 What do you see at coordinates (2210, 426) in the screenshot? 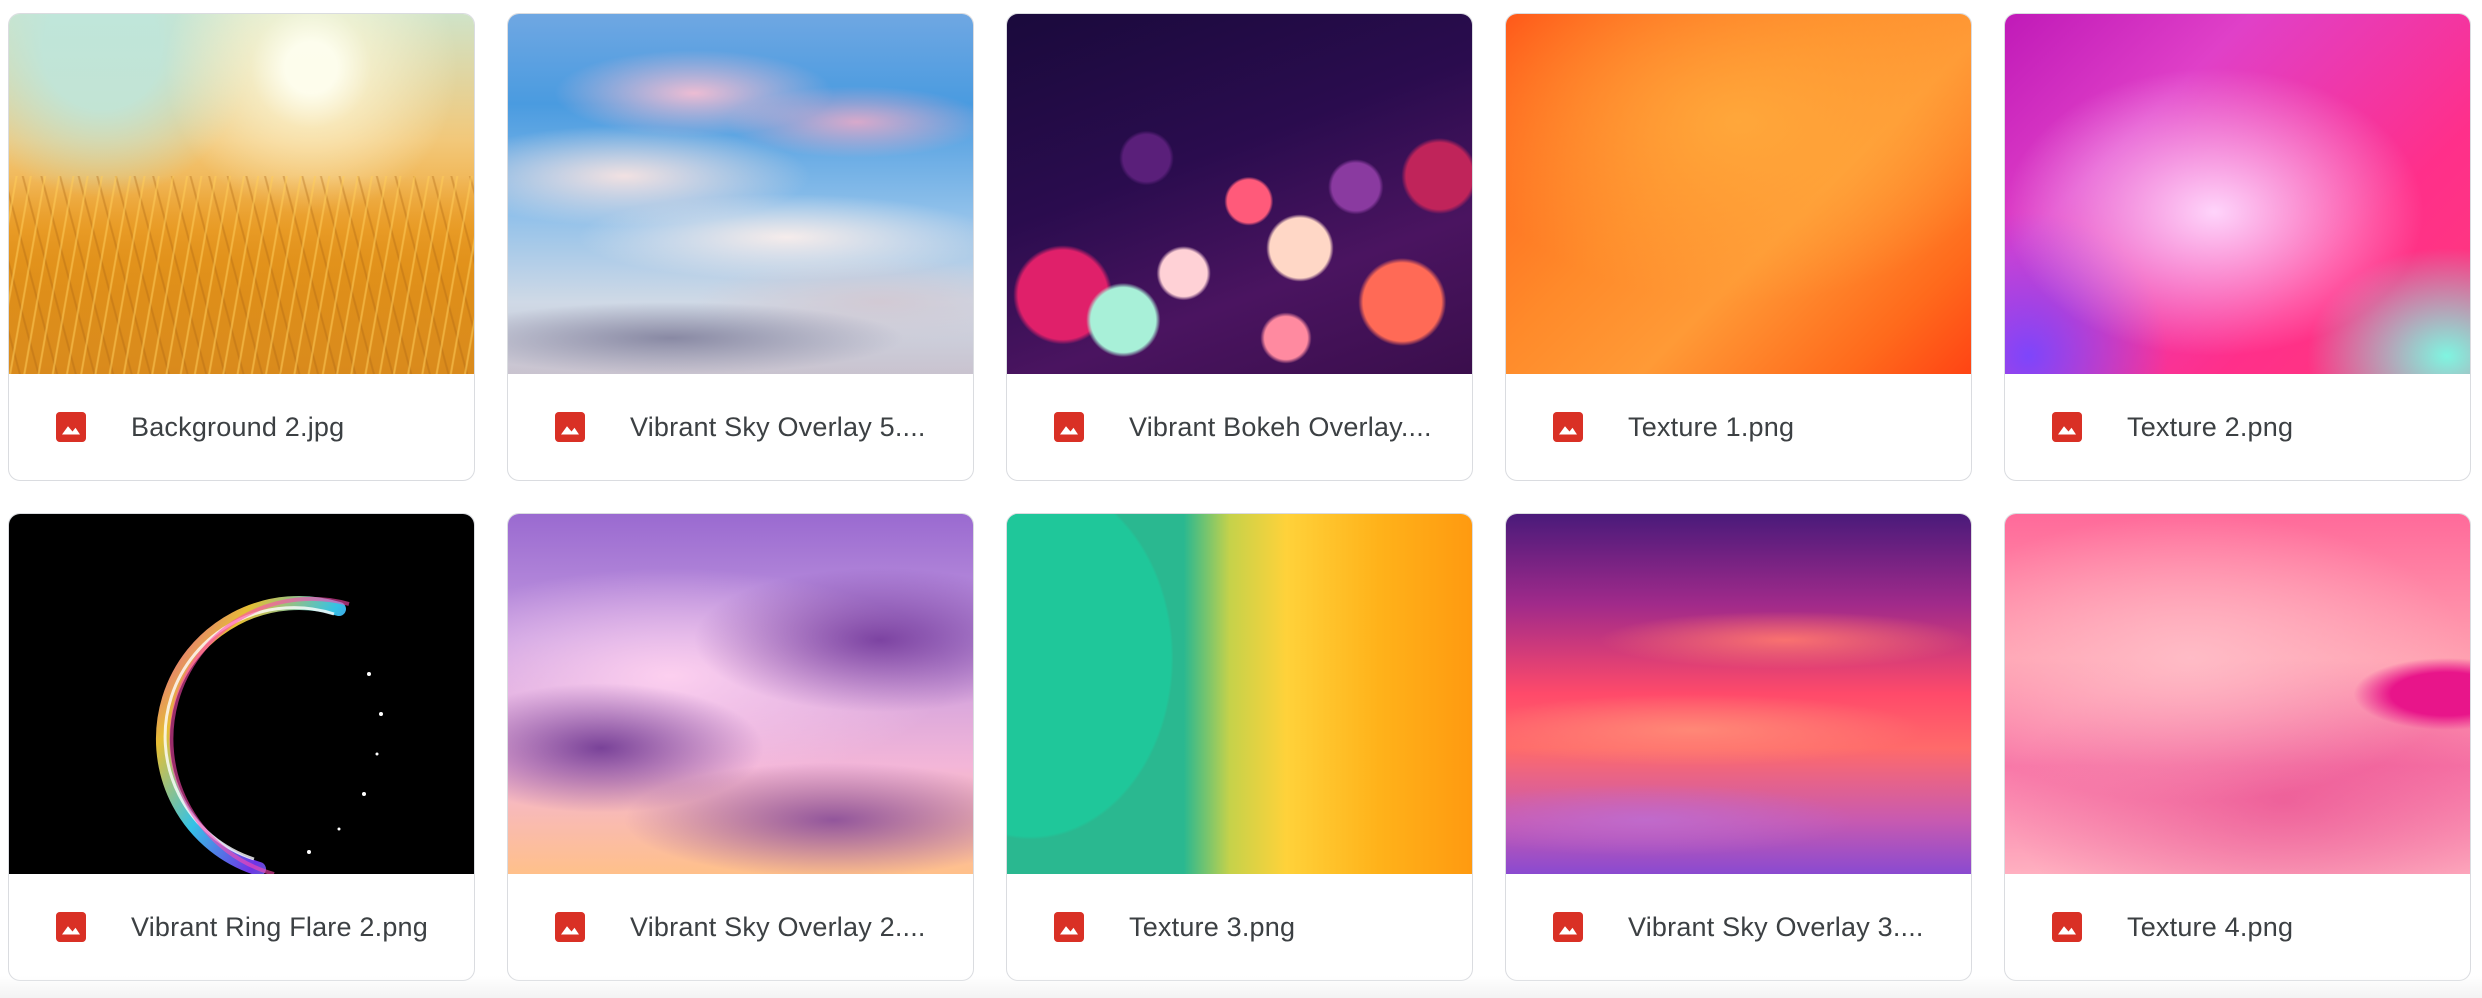
I see `file-name: Texture 2.png` at bounding box center [2210, 426].